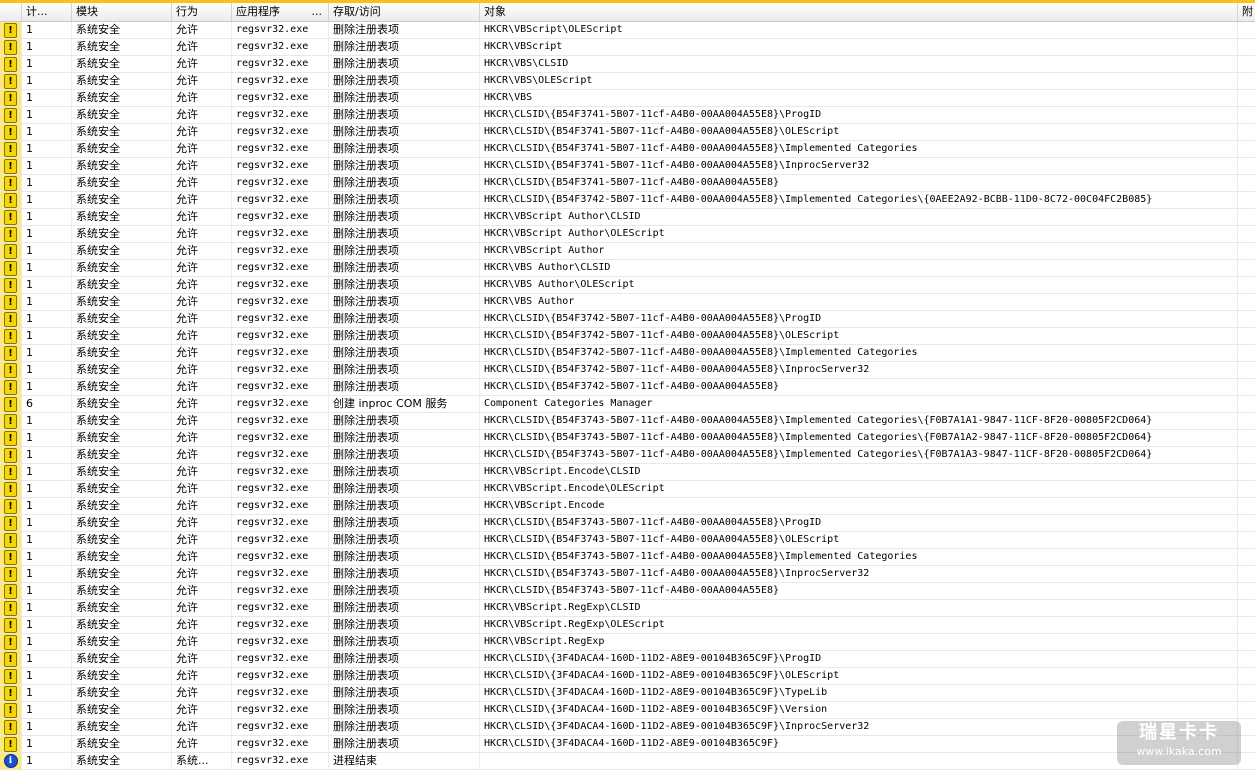  Describe the element at coordinates (122, 12) in the screenshot. I see `column-header-module: 模块` at that location.